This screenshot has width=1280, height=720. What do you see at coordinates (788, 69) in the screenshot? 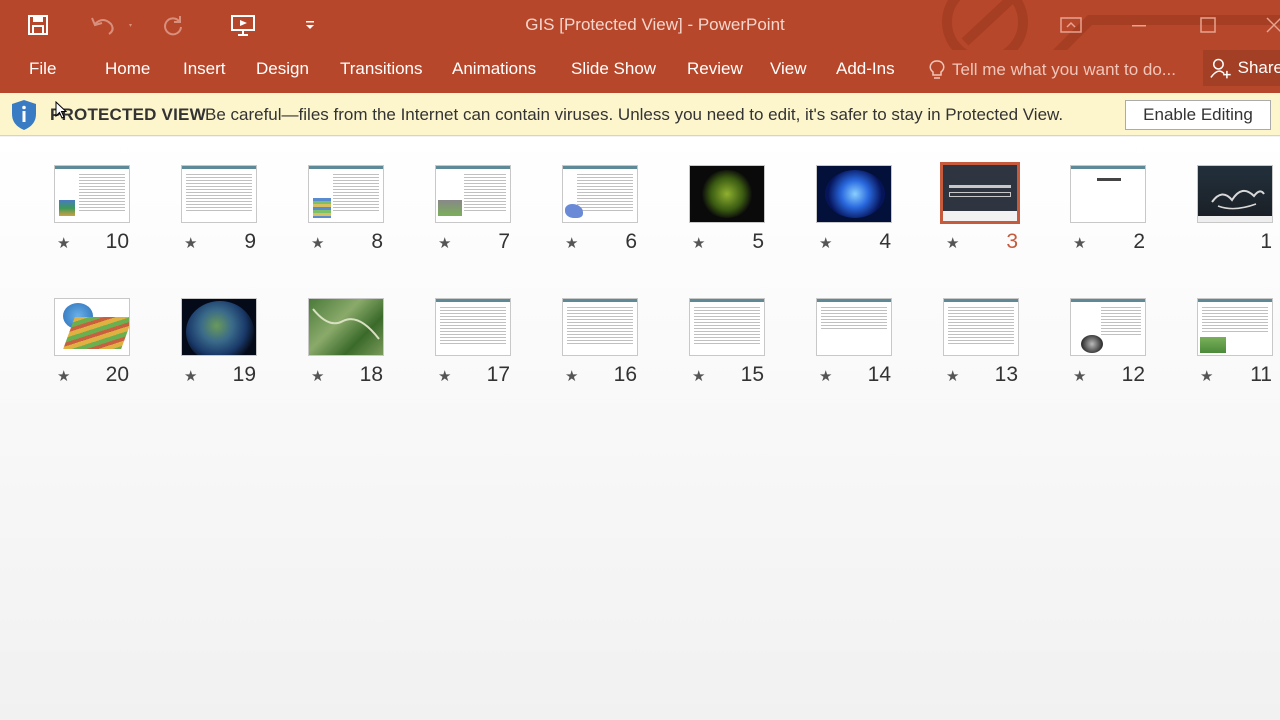
I see `tab-view: View` at bounding box center [788, 69].